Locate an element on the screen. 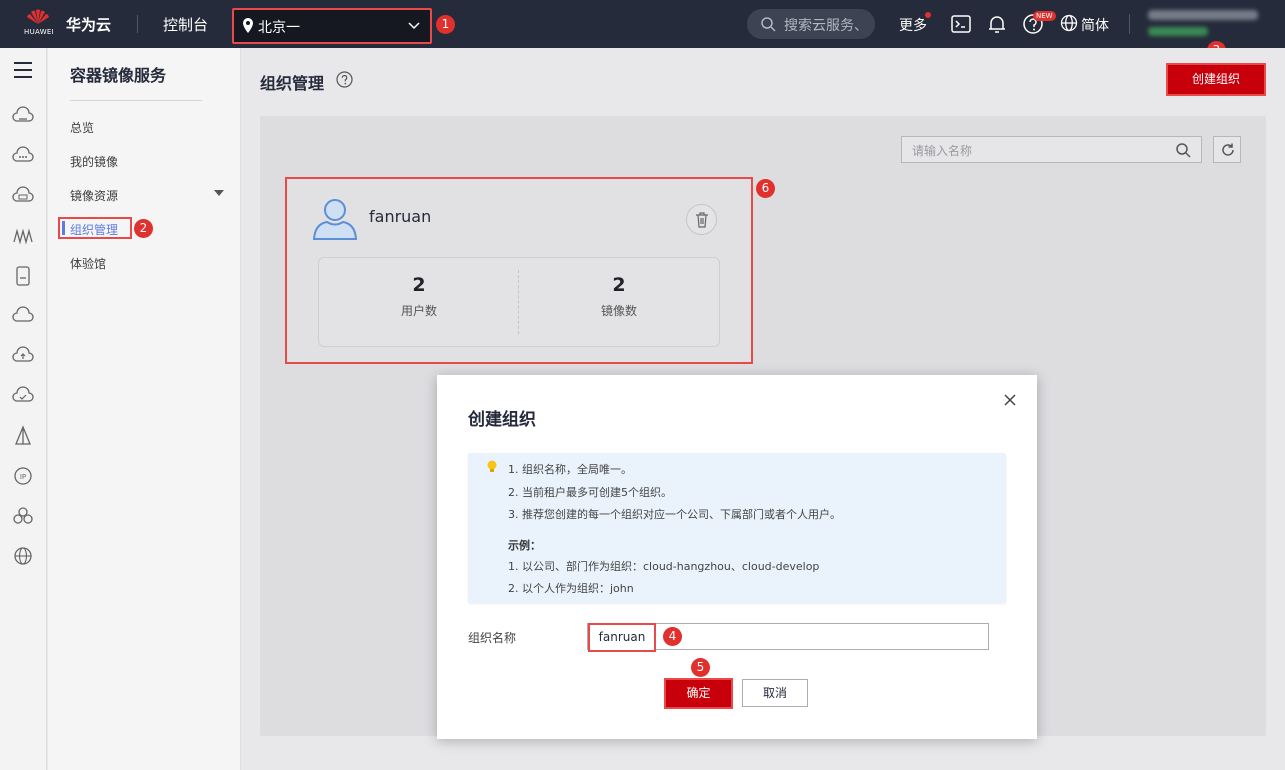 The width and height of the screenshot is (1285, 770). region-label: 北京一 is located at coordinates (279, 28).